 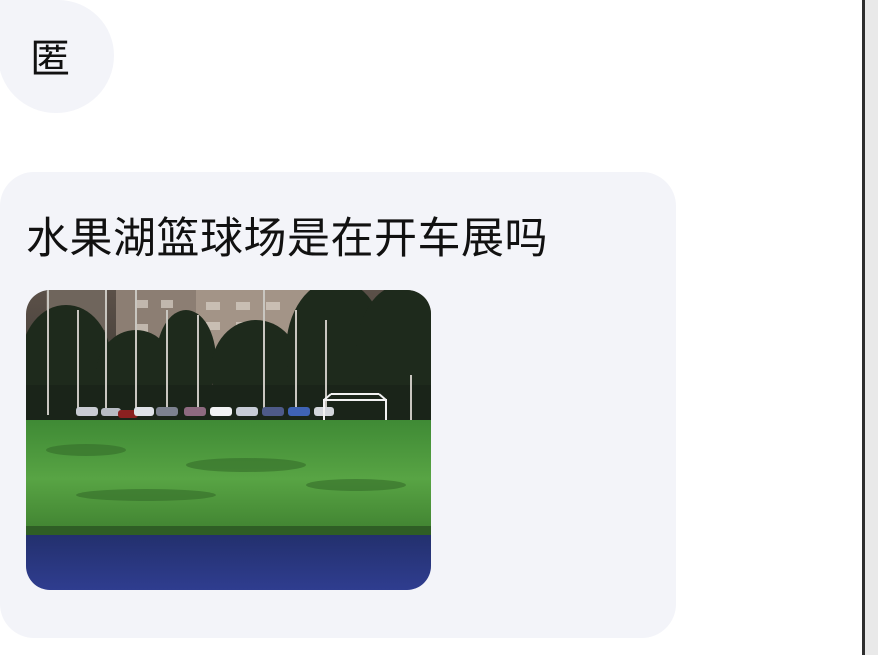 I want to click on message-text: 匿, so click(x=50, y=59).